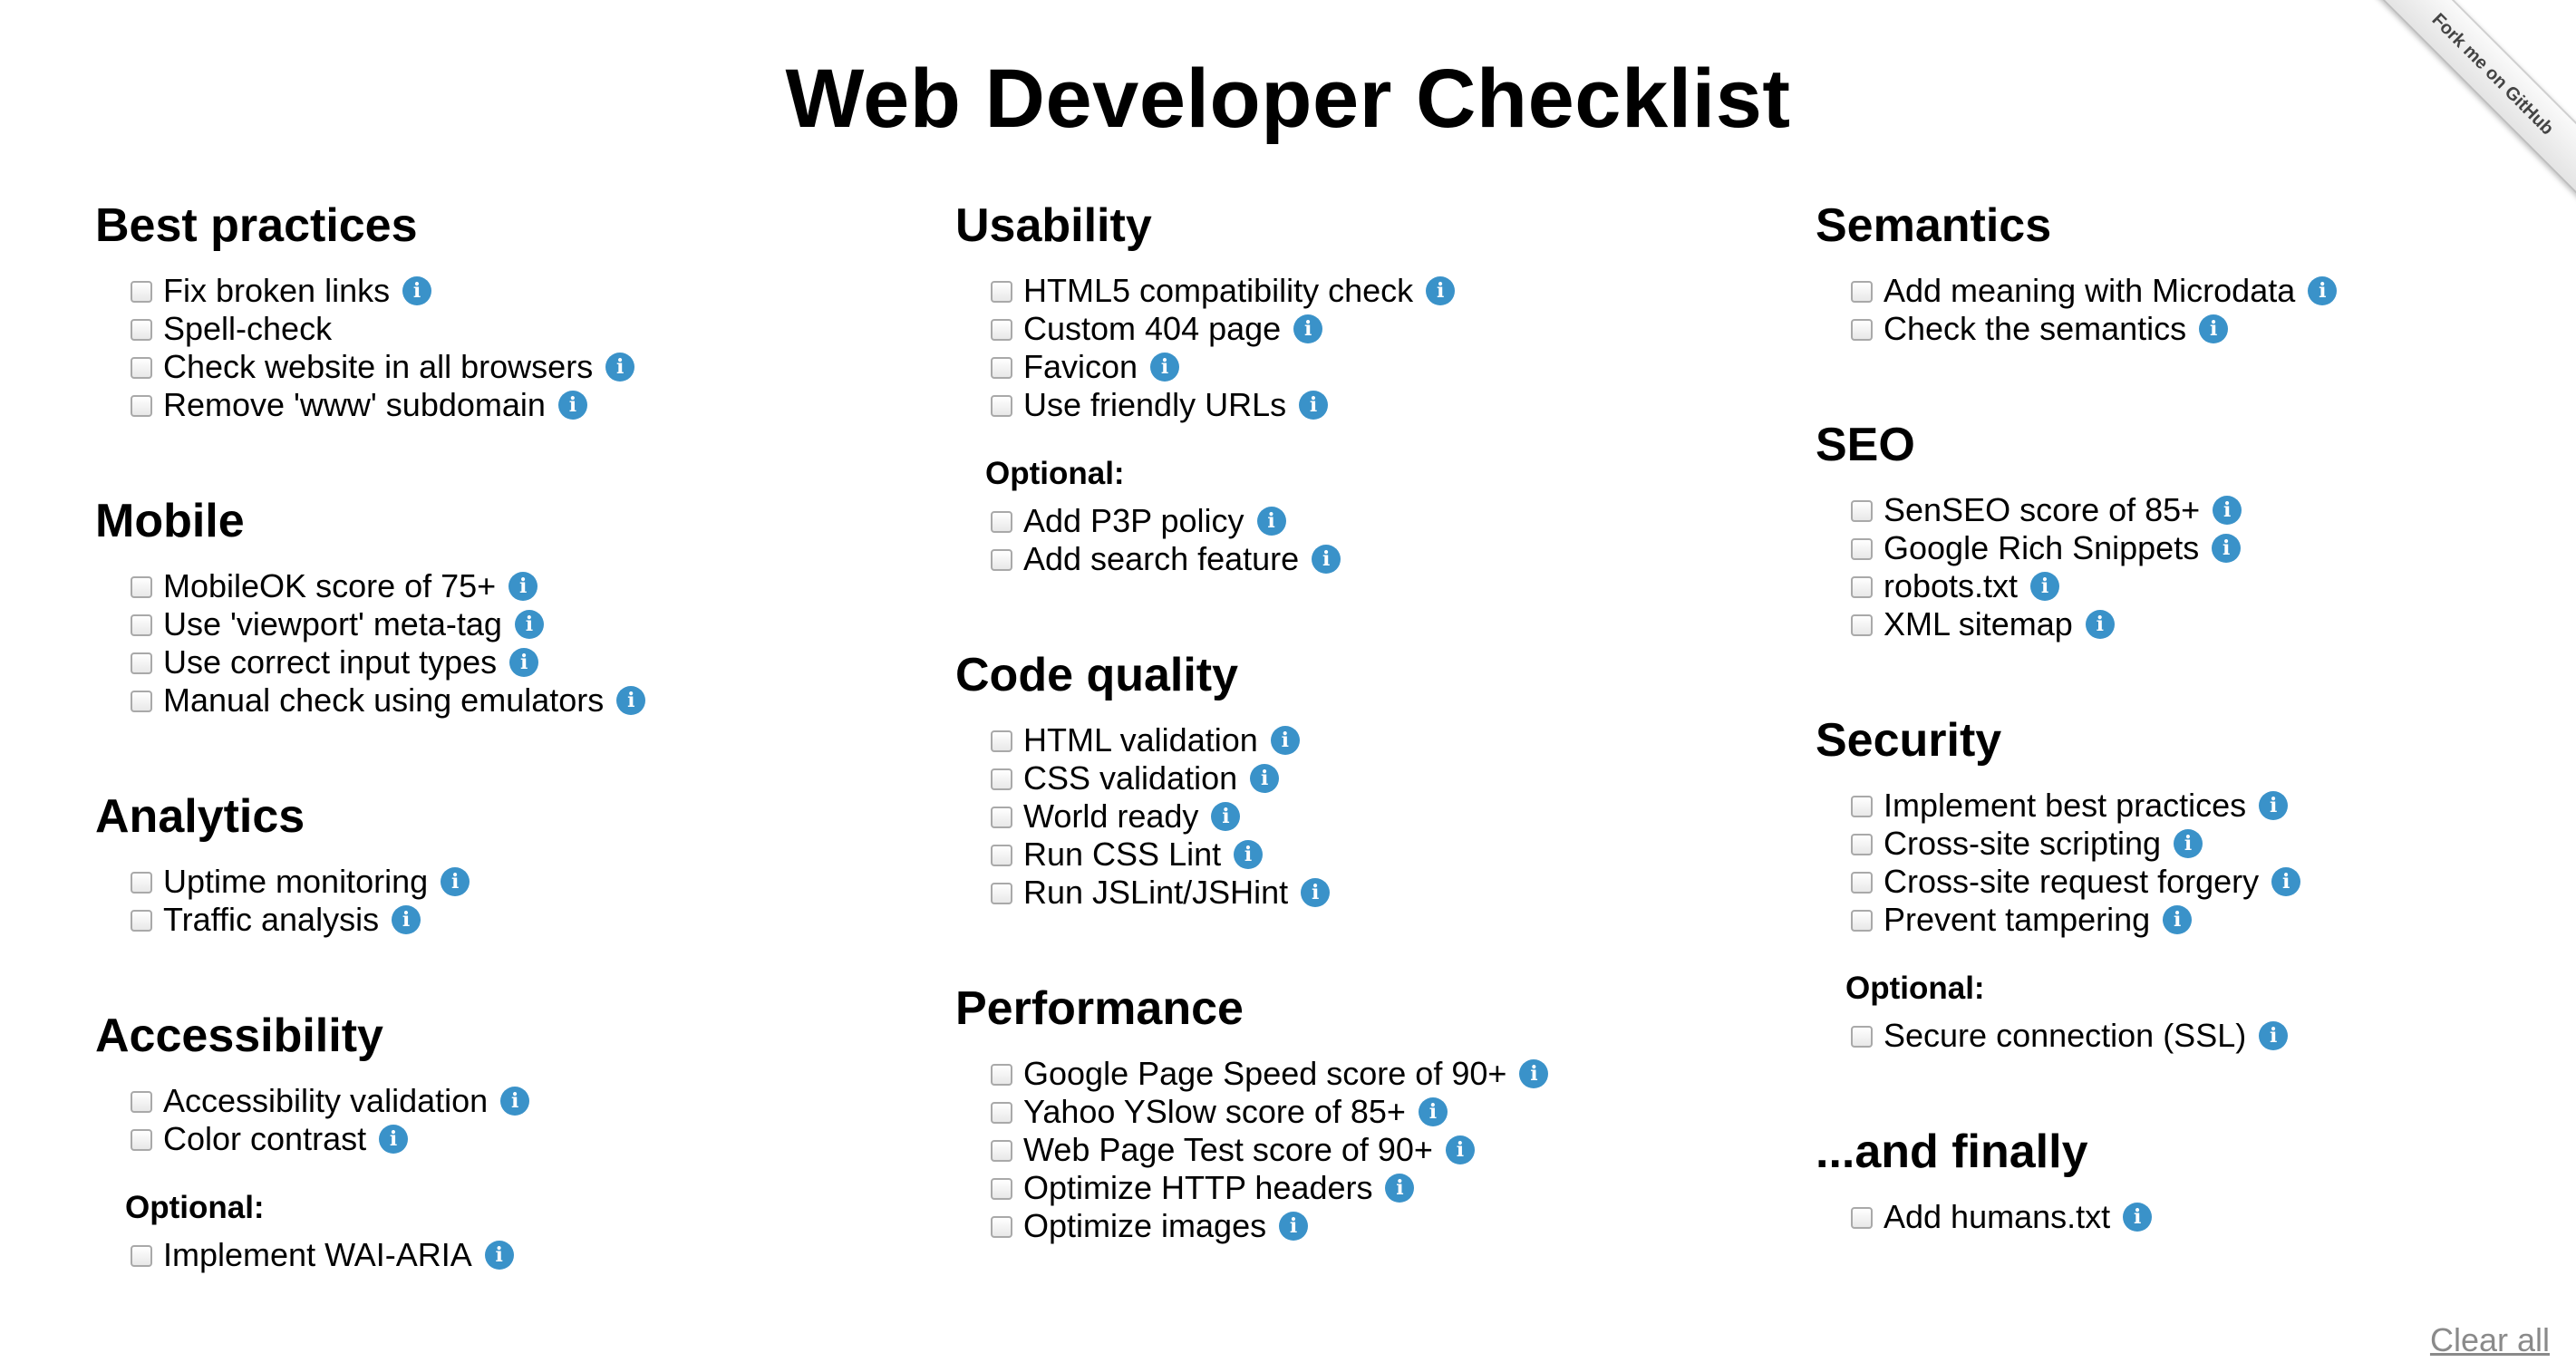 The height and width of the screenshot is (1372, 2576). Describe the element at coordinates (1218, 291) in the screenshot. I see `checklist-item-label: HTML5 compatibility check` at that location.